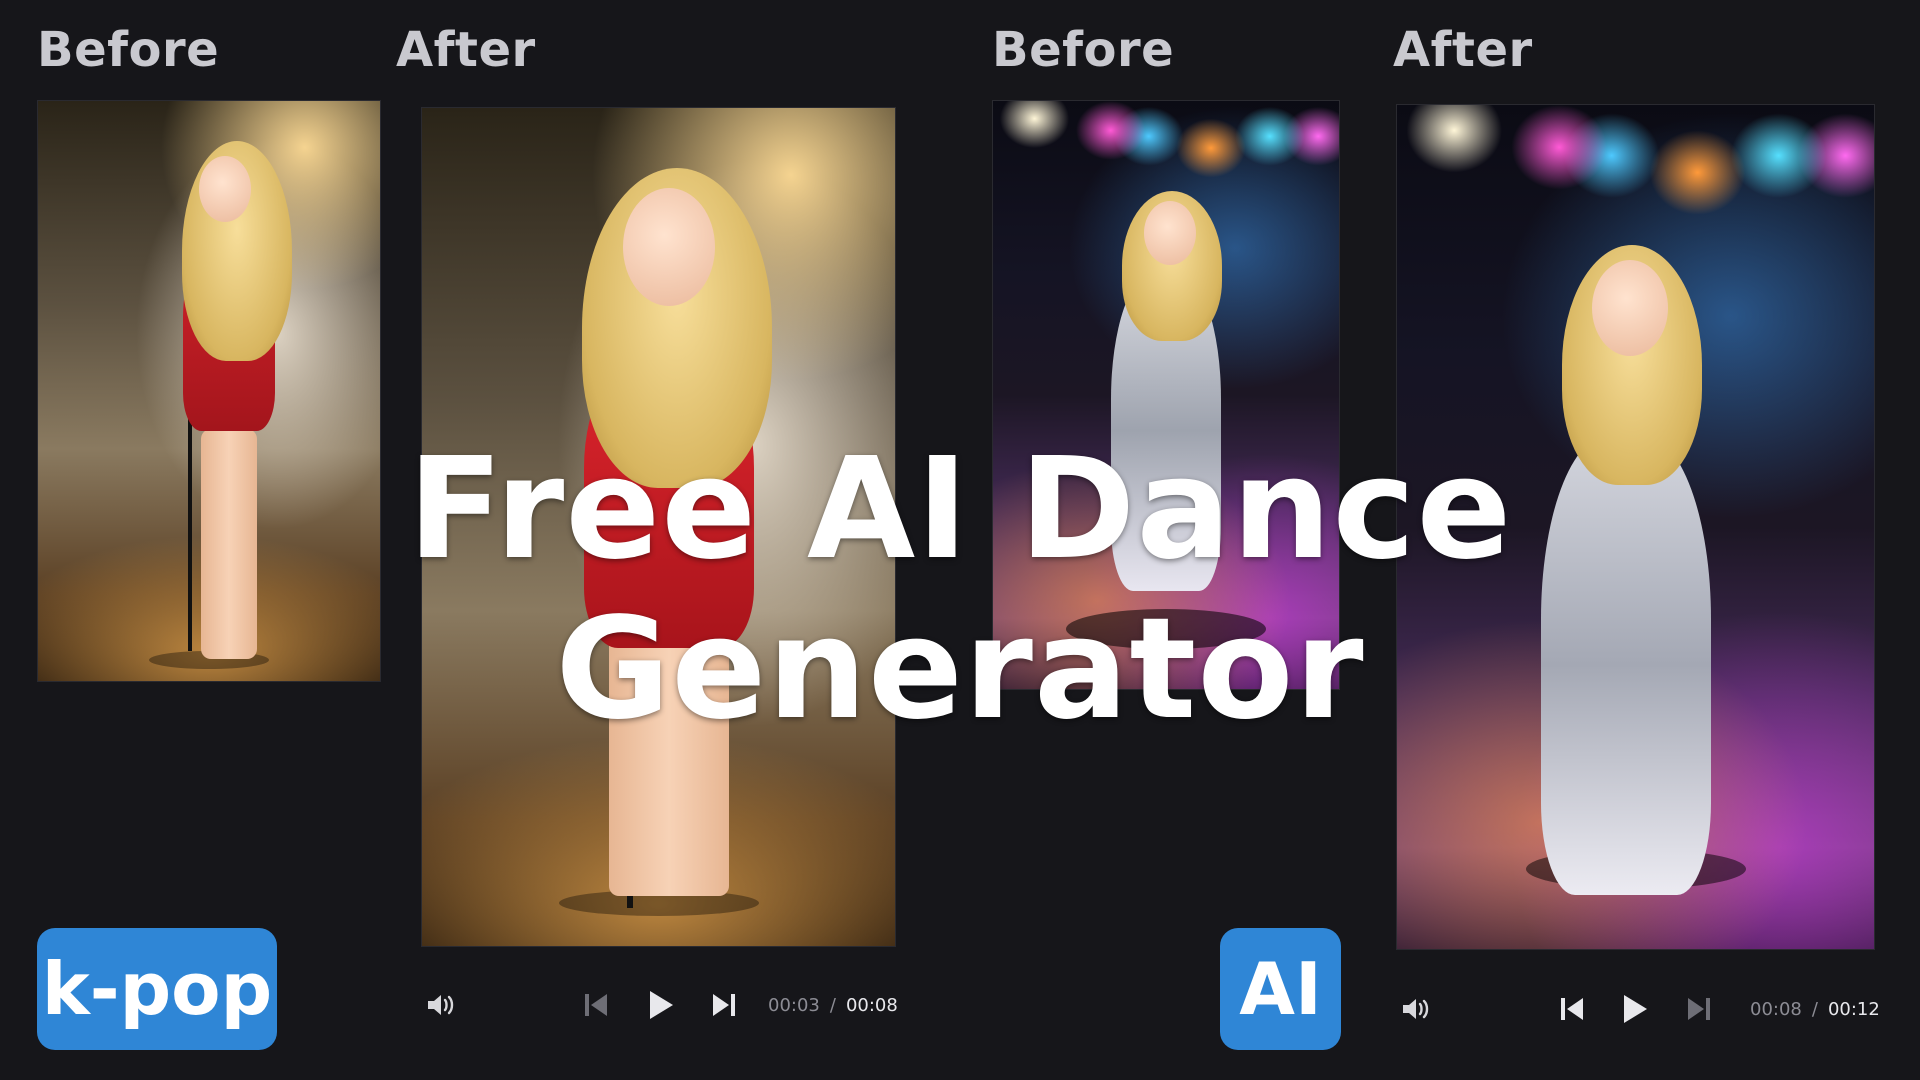  I want to click on left-player-controls: 00:03 / 00:08, so click(659, 1005).